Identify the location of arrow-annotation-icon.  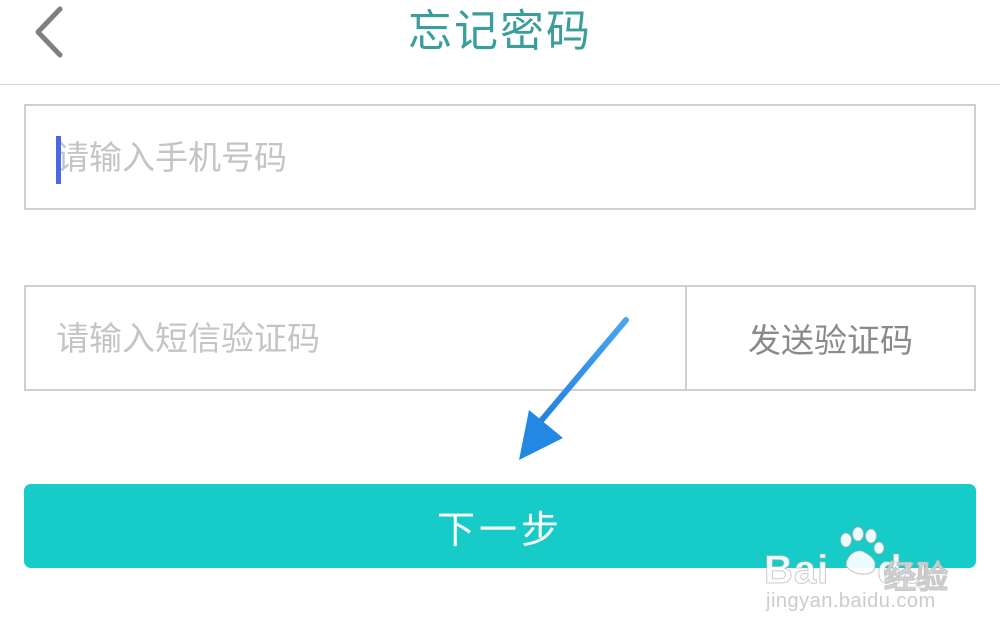
(574, 388).